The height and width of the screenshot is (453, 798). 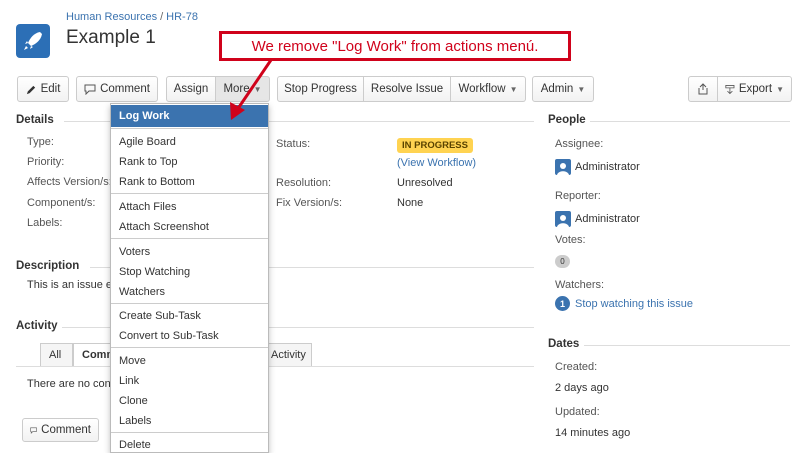 I want to click on project-avatar, so click(x=33, y=41).